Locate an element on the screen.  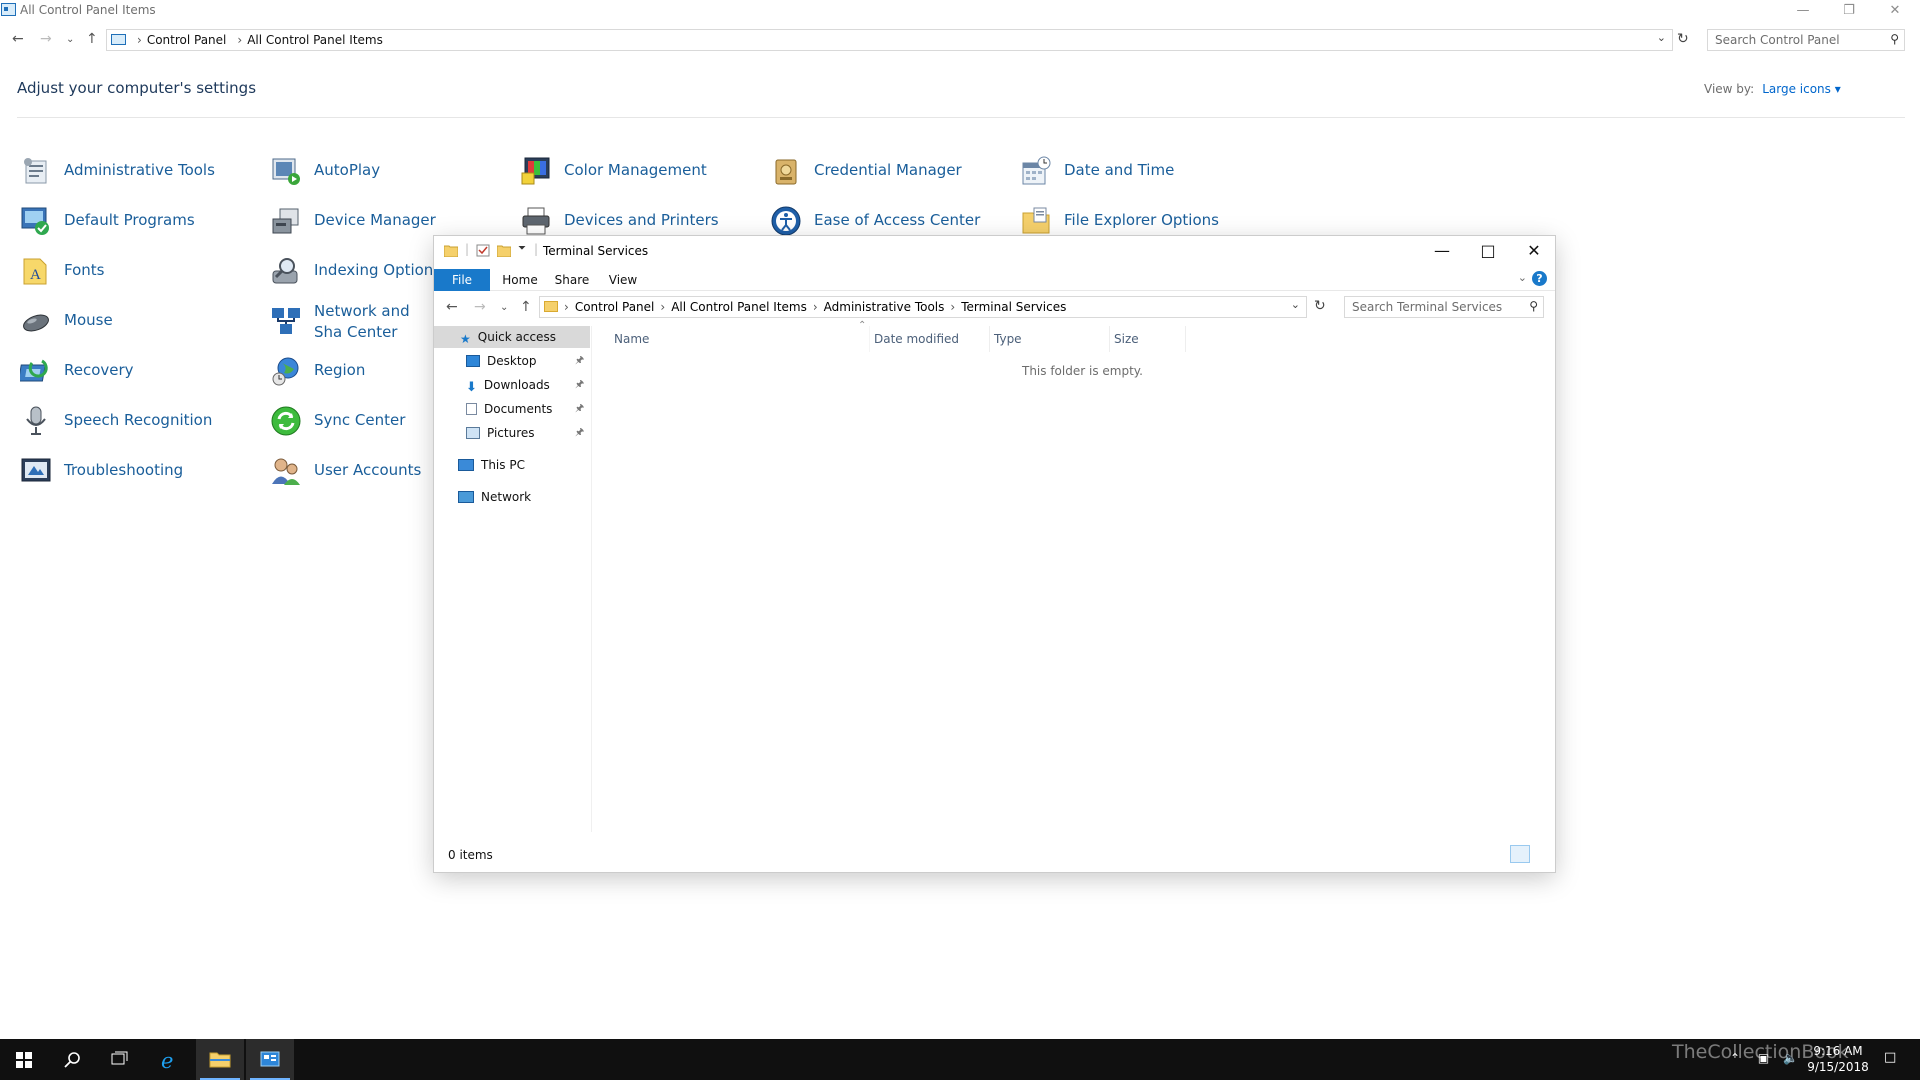
cp-item-label: Default Programs is located at coordinates (129, 220).